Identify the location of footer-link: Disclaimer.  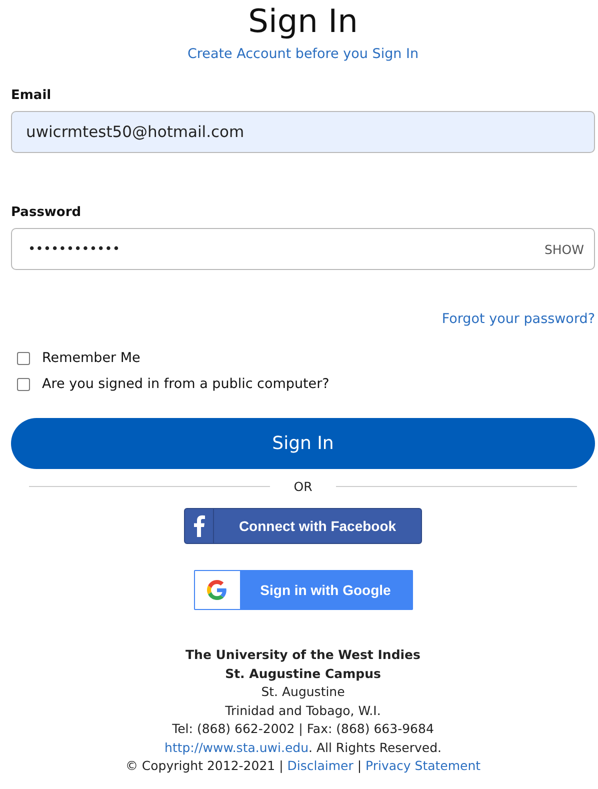
(320, 765).